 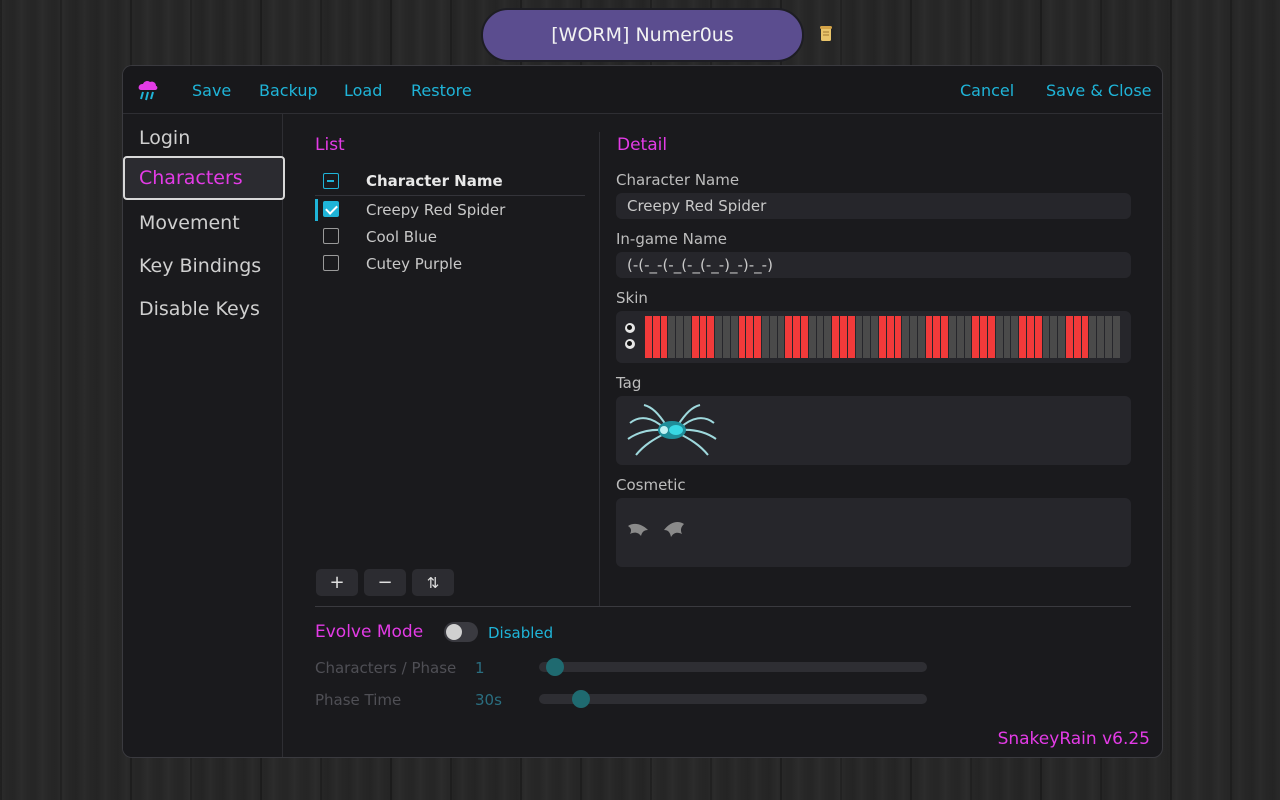 I want to click on list-item-label: Cool Blue, so click(x=401, y=237).